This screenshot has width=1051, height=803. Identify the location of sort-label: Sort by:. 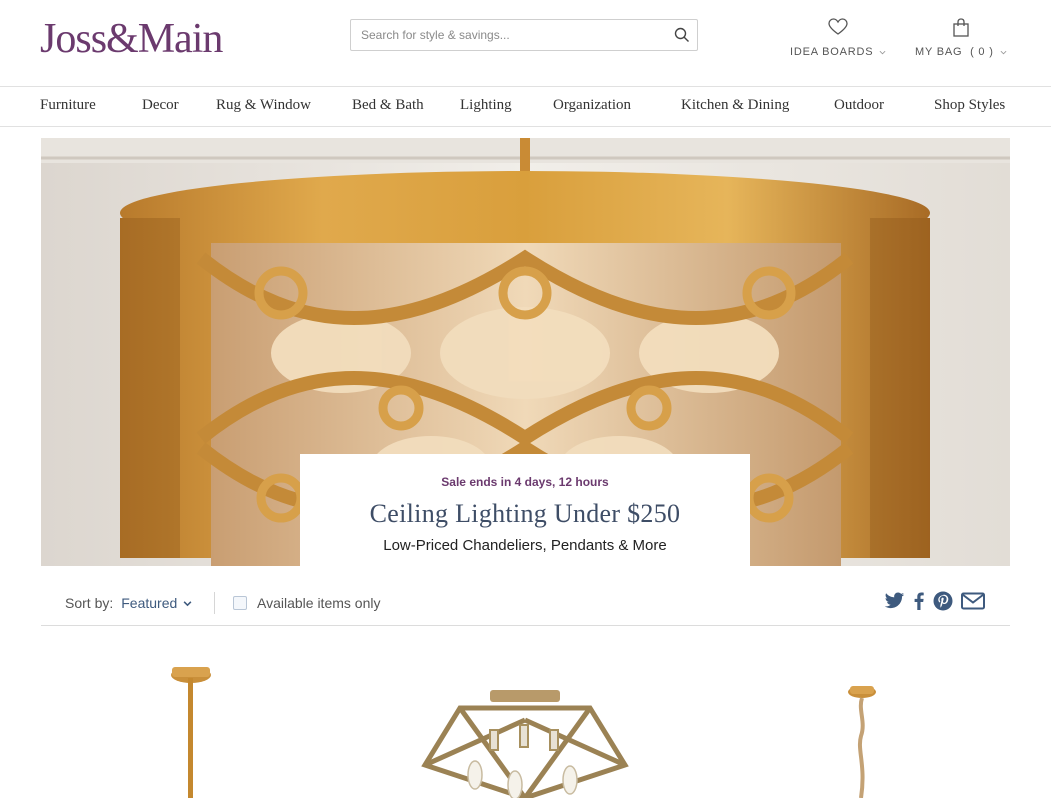
(89, 603).